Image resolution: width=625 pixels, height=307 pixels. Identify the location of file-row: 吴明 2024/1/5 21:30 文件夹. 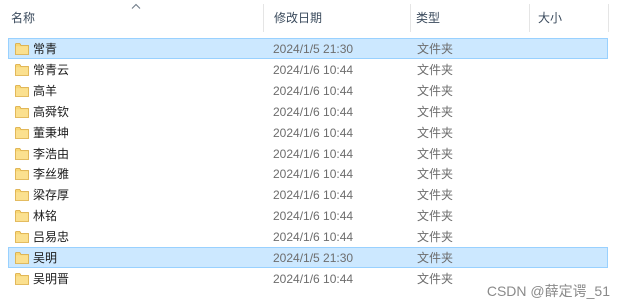
(308, 257).